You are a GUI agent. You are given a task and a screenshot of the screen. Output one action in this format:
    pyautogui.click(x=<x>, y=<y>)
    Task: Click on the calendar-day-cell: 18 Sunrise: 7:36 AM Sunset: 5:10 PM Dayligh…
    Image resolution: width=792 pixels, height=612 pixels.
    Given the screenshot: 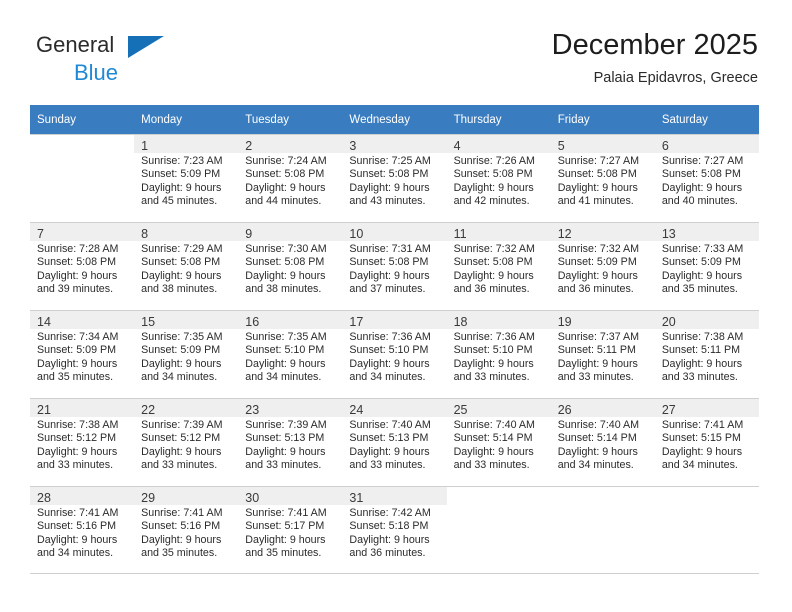 What is the action you would take?
    pyautogui.click(x=498, y=354)
    